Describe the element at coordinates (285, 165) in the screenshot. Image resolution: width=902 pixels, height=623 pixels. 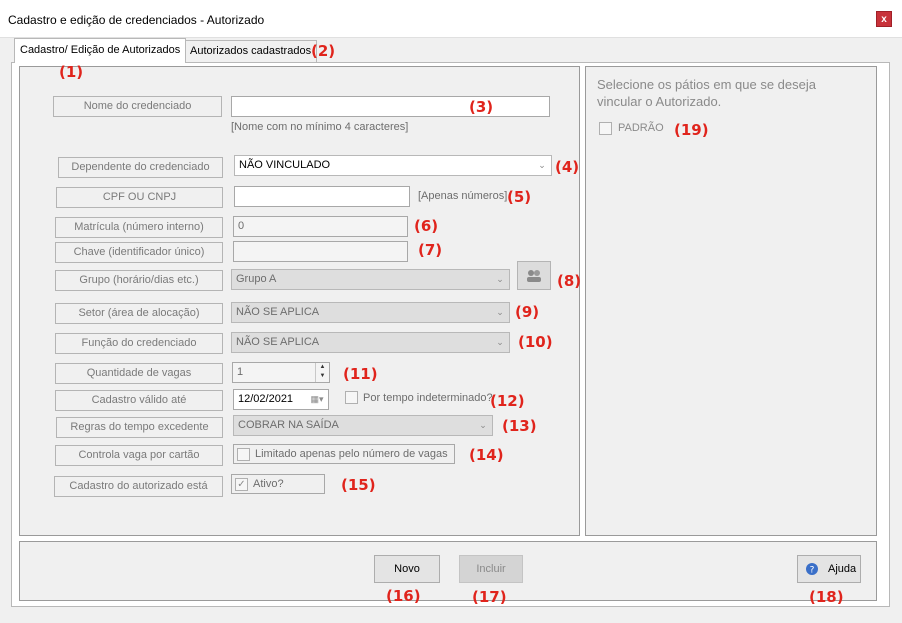
I see `dependente-value: NÃO VINCULADO` at that location.